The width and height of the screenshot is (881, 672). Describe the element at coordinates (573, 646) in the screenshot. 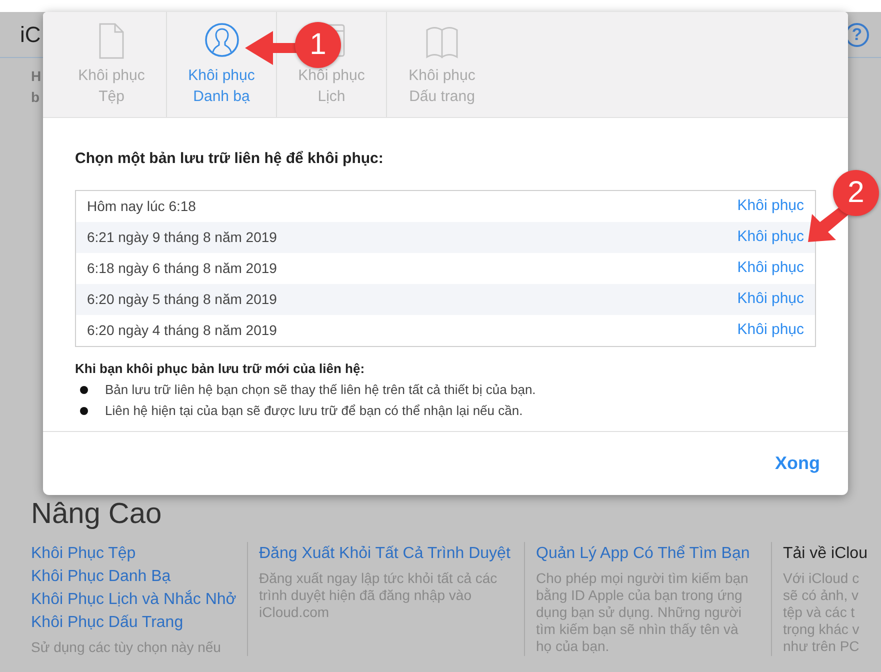

I see `description-line: họ của bạn.` at that location.